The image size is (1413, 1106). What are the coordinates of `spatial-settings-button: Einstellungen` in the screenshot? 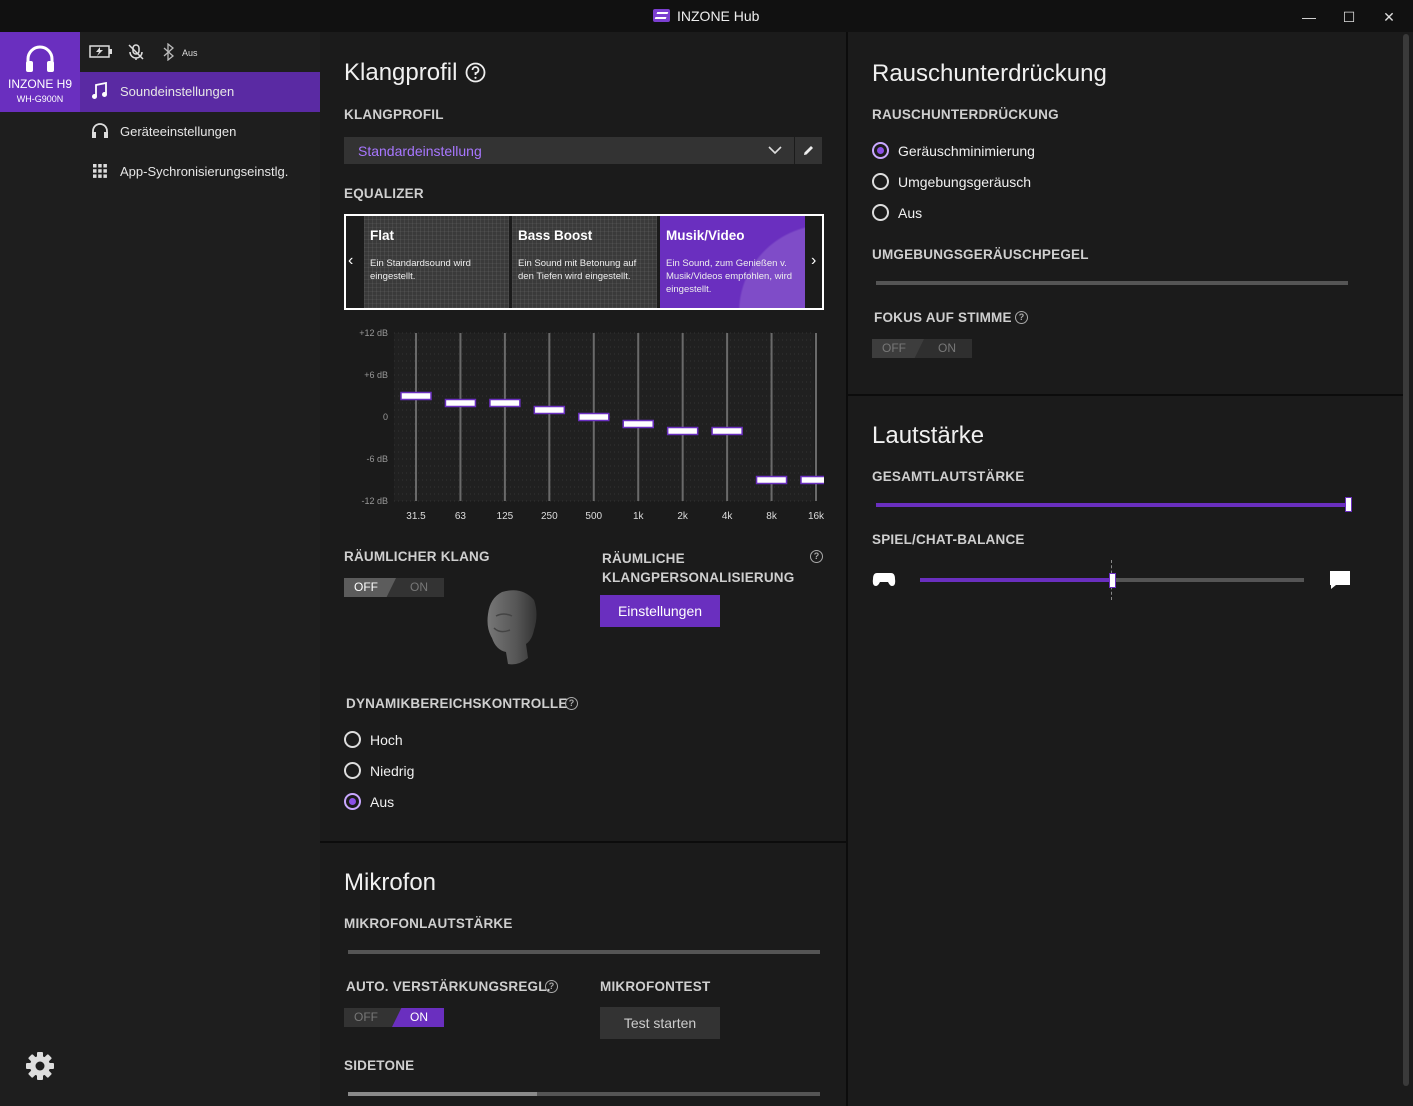 It's located at (660, 611).